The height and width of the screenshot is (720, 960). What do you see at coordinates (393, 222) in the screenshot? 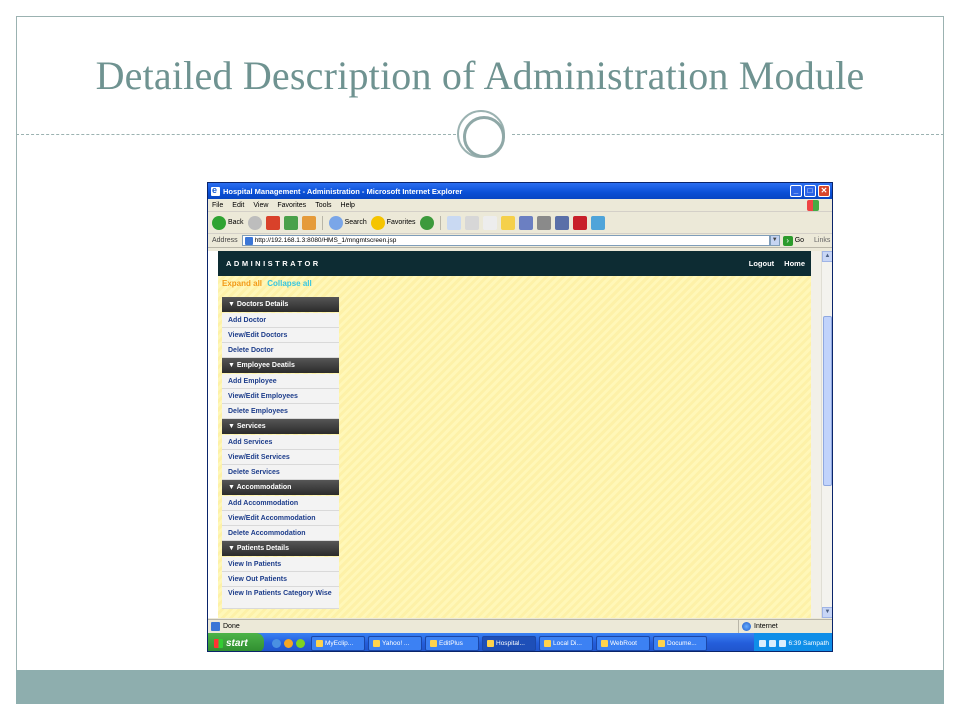
I see `favorites-button: Favorites` at bounding box center [393, 222].